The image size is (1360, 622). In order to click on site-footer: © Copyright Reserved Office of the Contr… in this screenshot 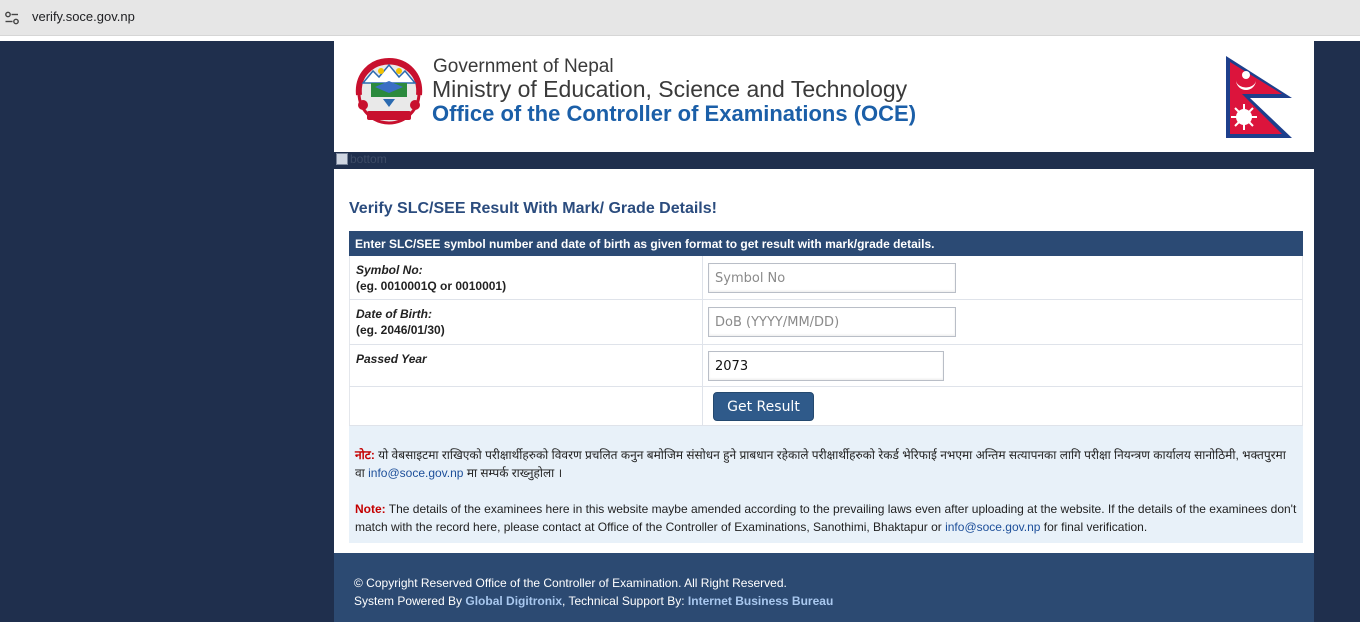, I will do `click(824, 587)`.